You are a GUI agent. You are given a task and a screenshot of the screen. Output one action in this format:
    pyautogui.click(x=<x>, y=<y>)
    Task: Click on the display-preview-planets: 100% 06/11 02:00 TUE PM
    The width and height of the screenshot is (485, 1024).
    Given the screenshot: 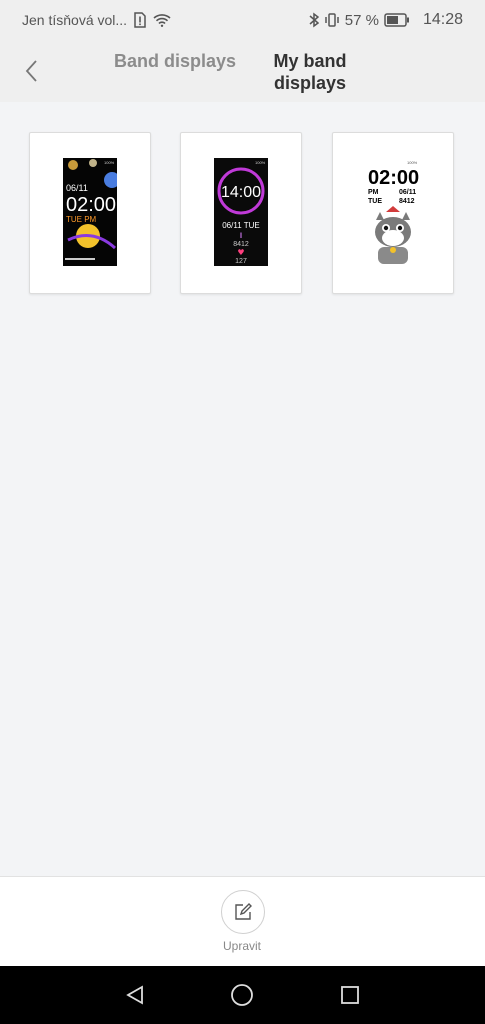 What is the action you would take?
    pyautogui.click(x=90, y=212)
    